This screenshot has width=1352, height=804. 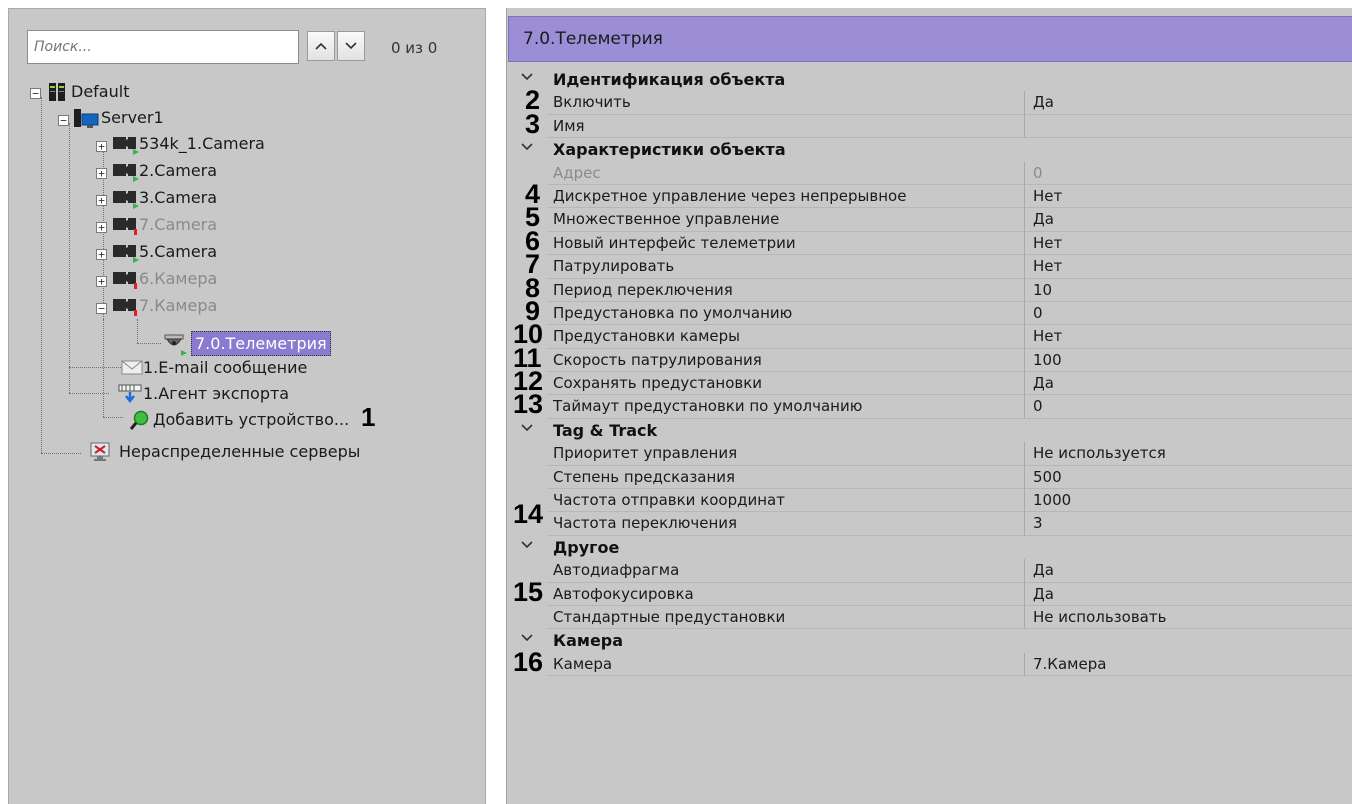 What do you see at coordinates (169, 198) in the screenshot?
I see `tree-node-camera: + 3.Camera` at bounding box center [169, 198].